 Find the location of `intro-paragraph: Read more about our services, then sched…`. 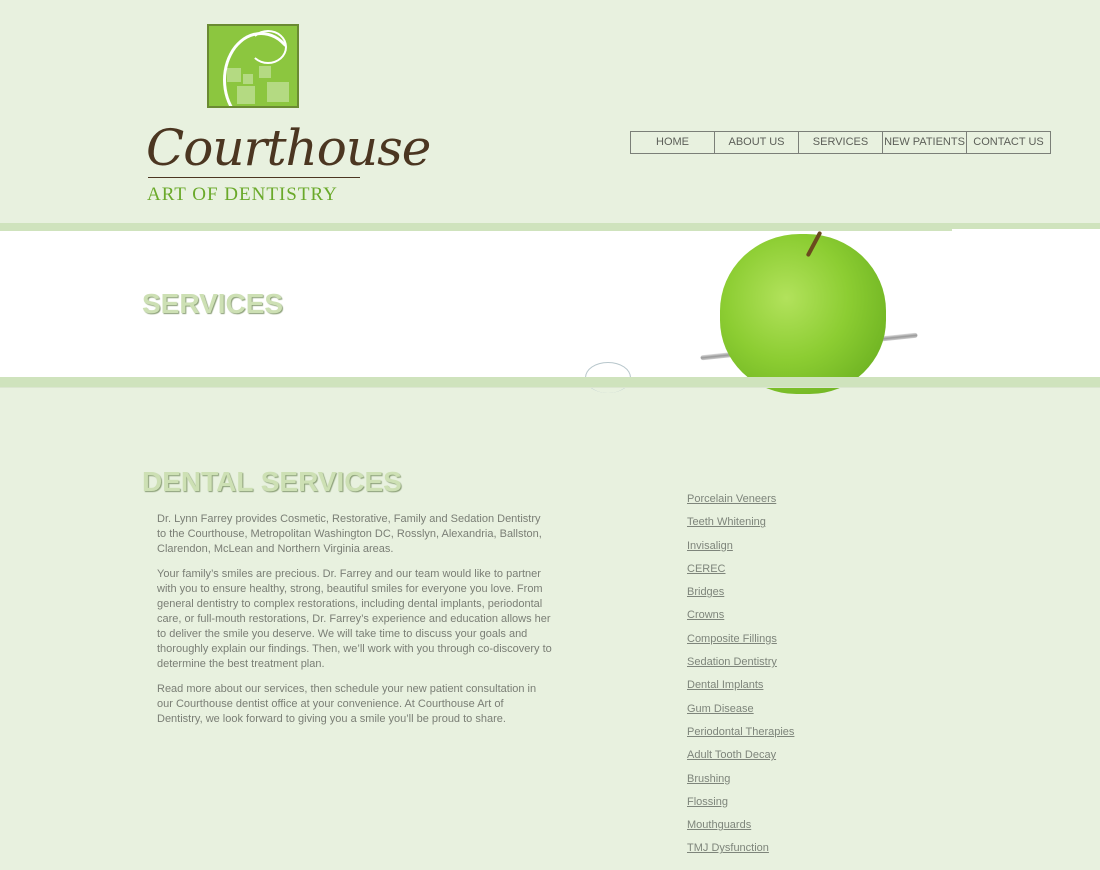

intro-paragraph: Read more about our services, then sched… is located at coordinates (347, 704).